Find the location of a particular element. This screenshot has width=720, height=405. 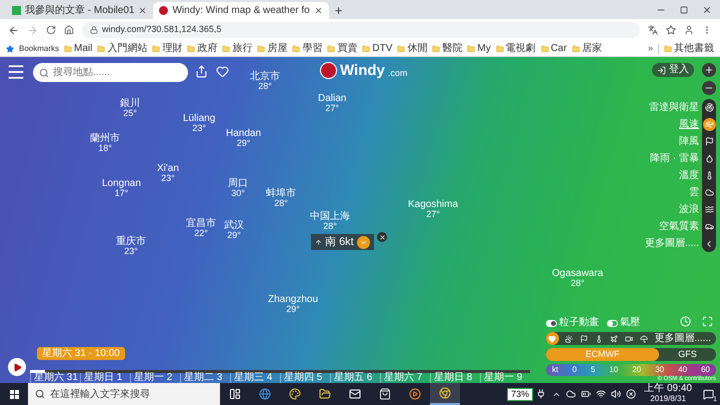

browser-icon is located at coordinates (265, 394).